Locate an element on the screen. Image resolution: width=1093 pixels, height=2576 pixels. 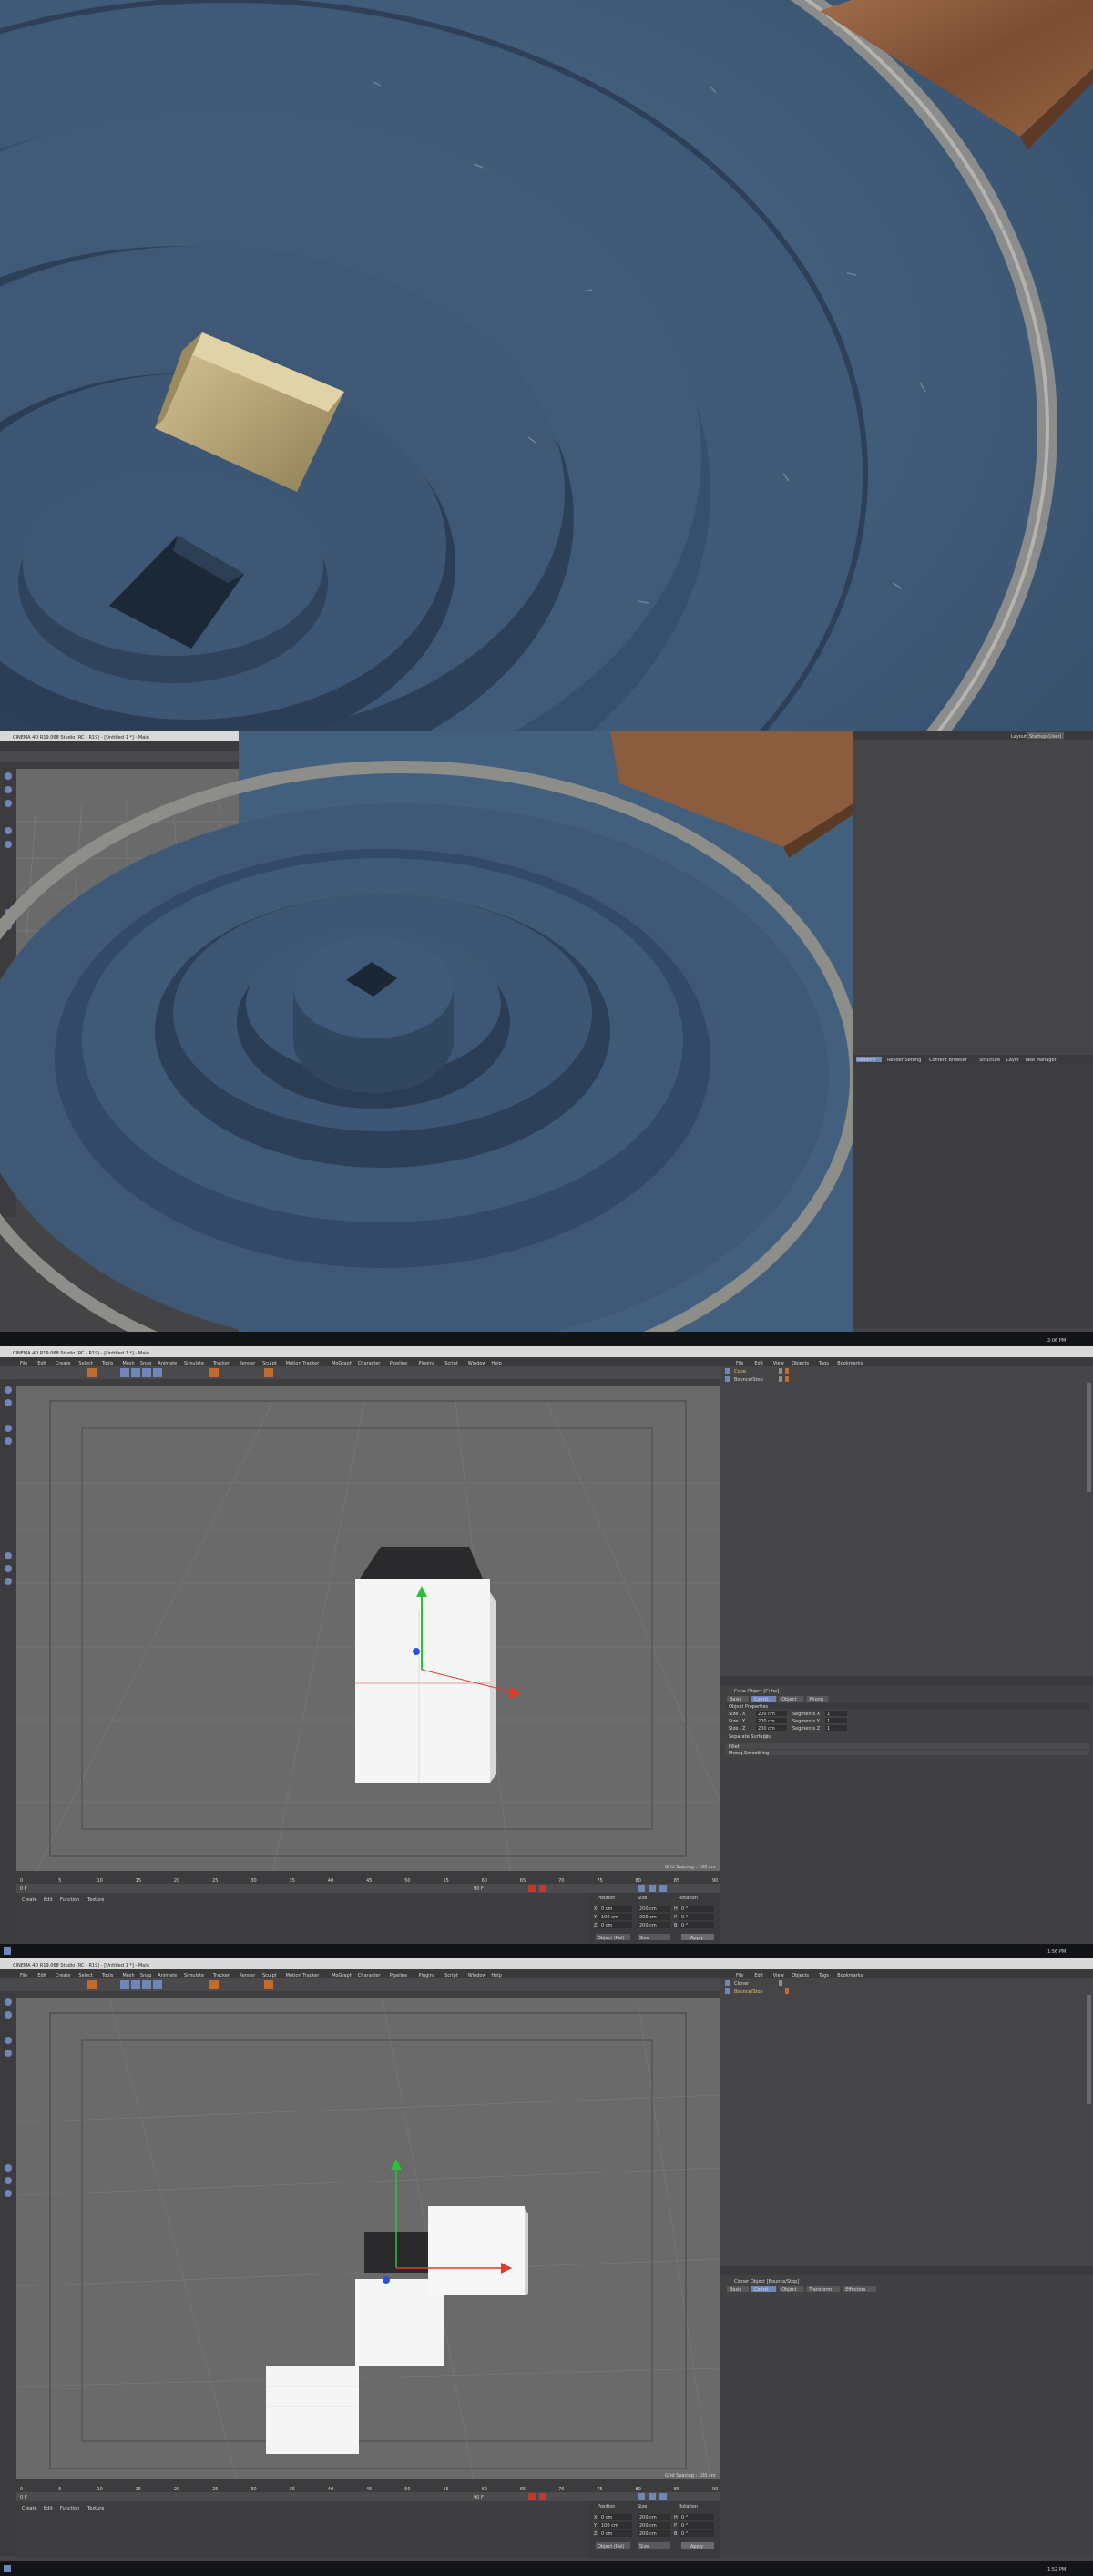
position-value: 100 cm is located at coordinates (610, 1918).